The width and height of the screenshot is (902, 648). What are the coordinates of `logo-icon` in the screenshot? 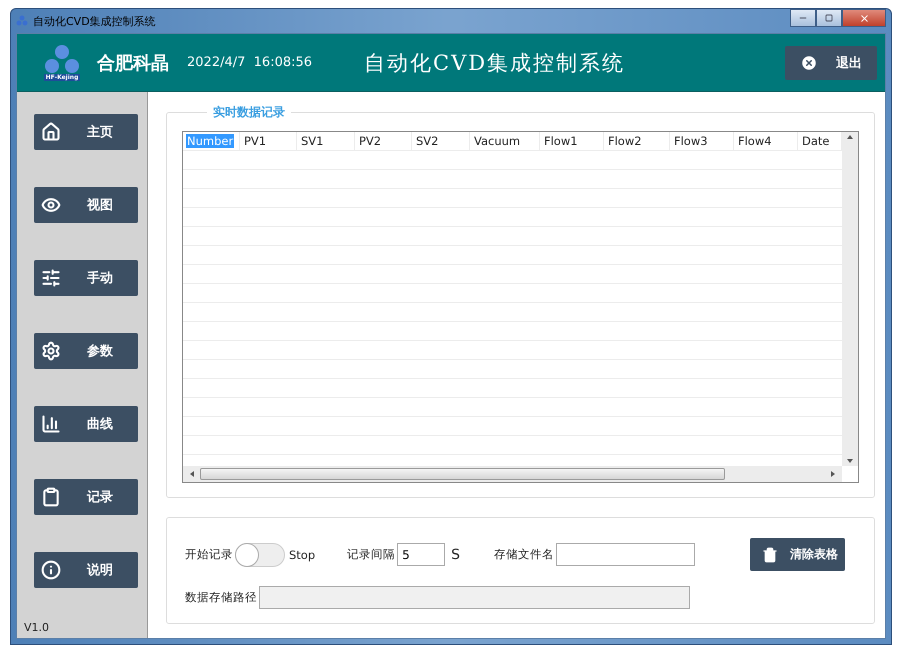 It's located at (62, 59).